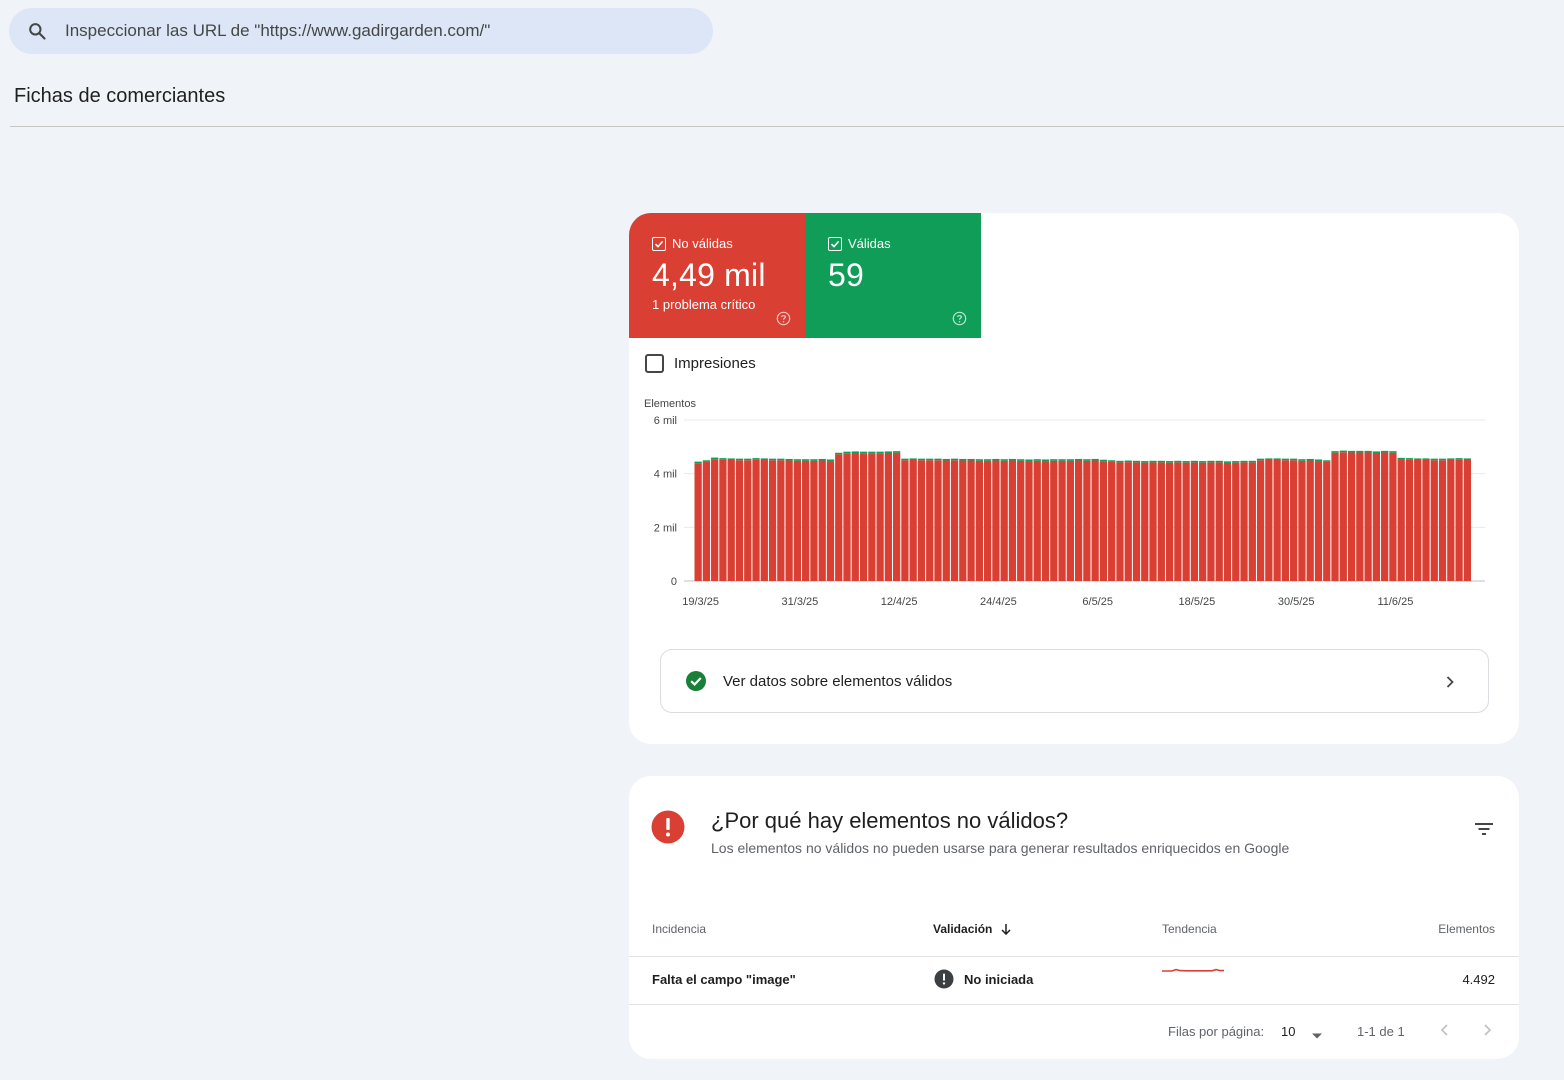  I want to click on search-bar, so click(361, 31).